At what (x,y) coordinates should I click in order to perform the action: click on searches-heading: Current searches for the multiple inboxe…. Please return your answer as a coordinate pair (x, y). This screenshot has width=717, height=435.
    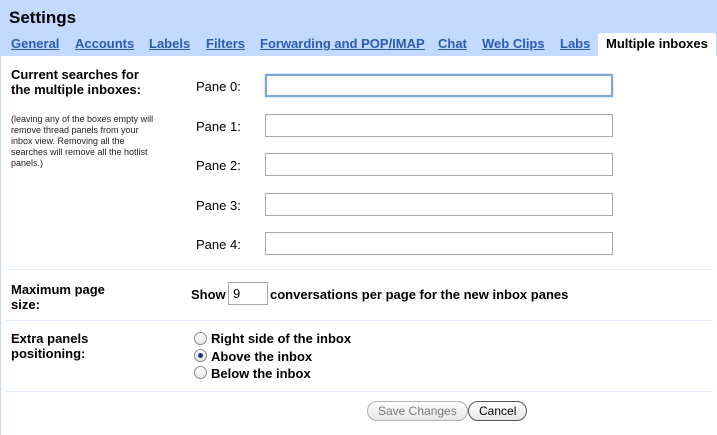
    Looking at the image, I should click on (76, 82).